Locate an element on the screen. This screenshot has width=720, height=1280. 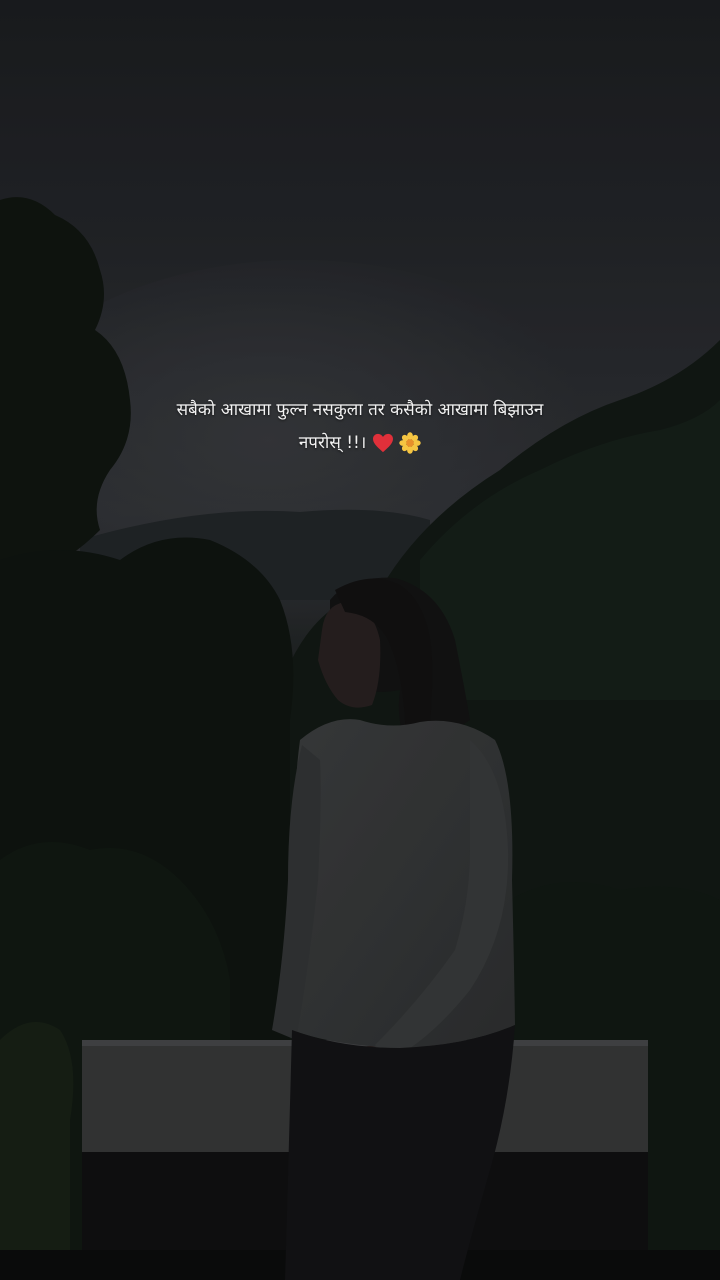
caption-line-2: नपरोस् !!। is located at coordinates (360, 443).